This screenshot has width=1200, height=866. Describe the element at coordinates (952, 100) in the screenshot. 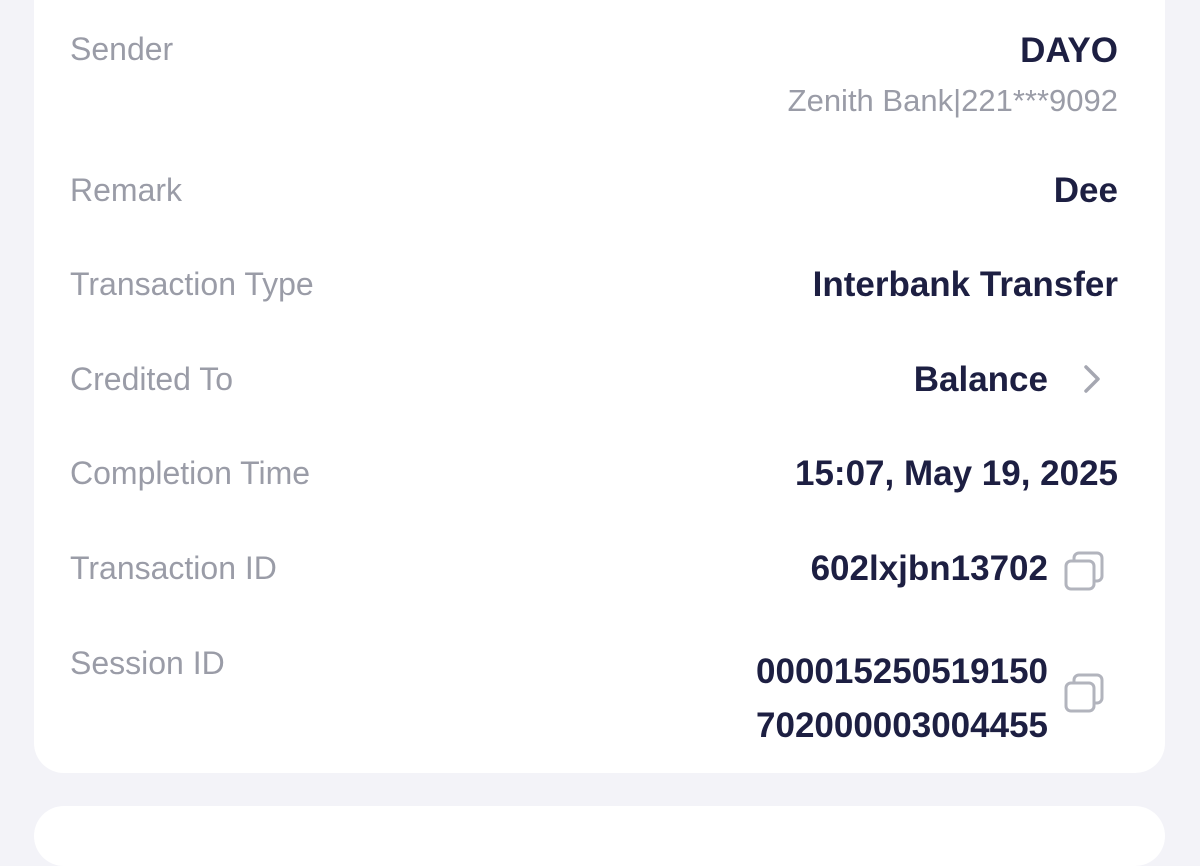

I see `sender-bank-account: Zenith Bank|221***9092` at that location.